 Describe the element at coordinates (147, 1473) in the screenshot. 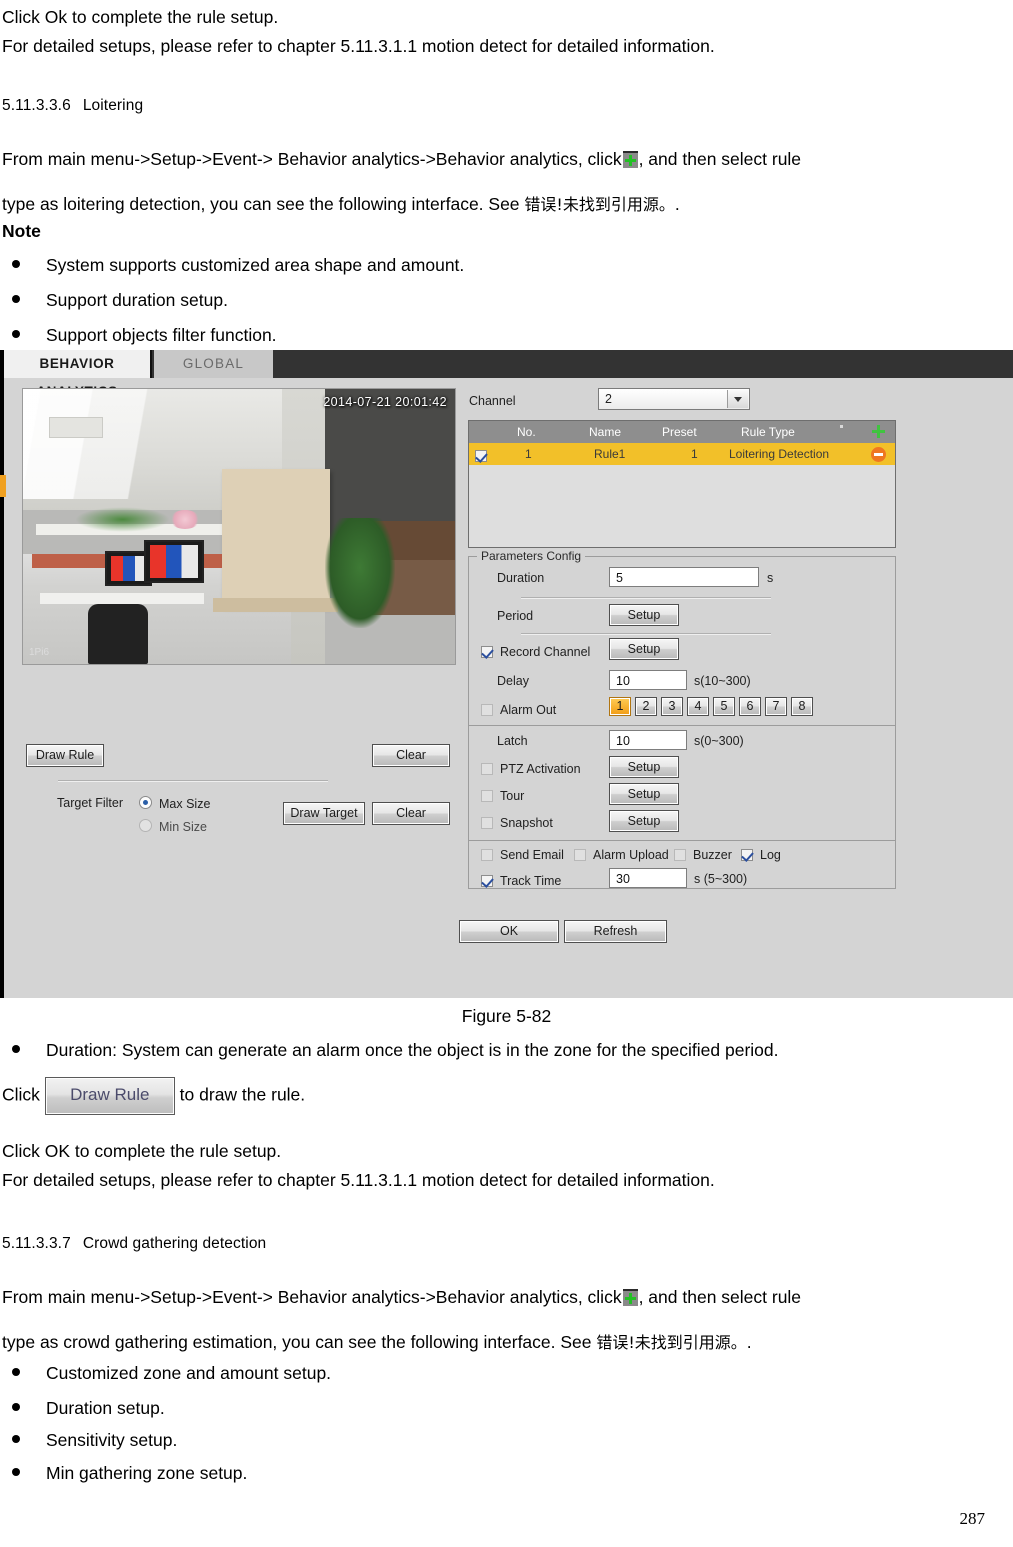

I see `bullet-text: Min gathering zone setup.` at that location.